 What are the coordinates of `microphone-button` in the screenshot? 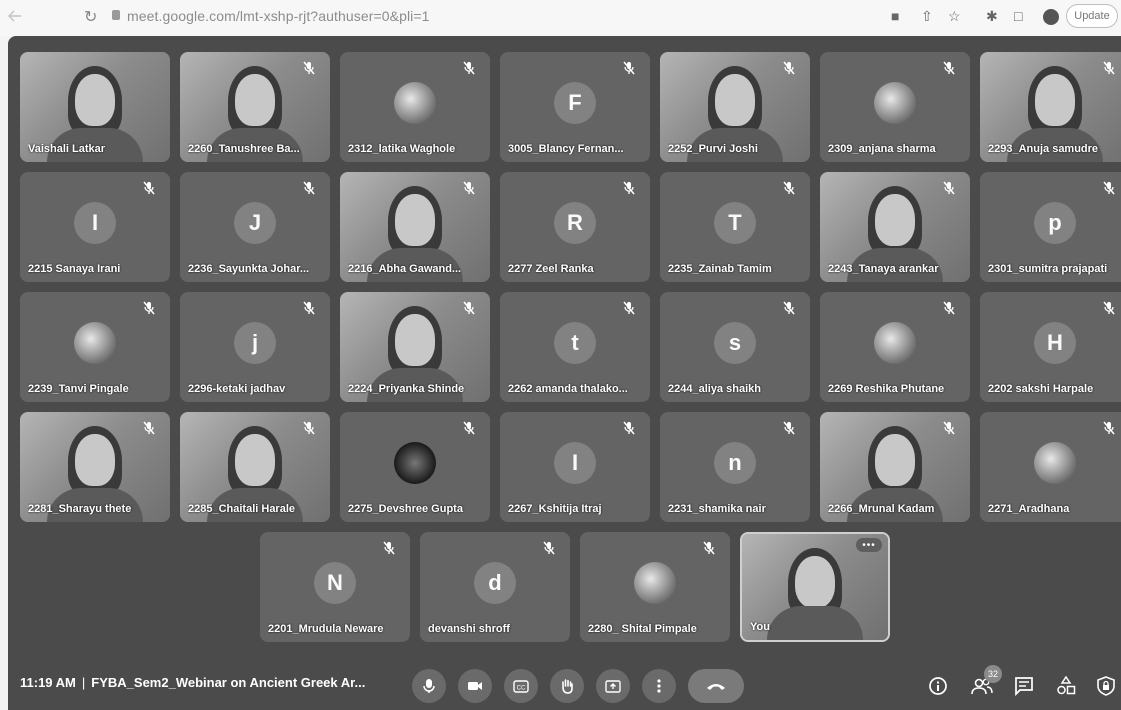 It's located at (429, 686).